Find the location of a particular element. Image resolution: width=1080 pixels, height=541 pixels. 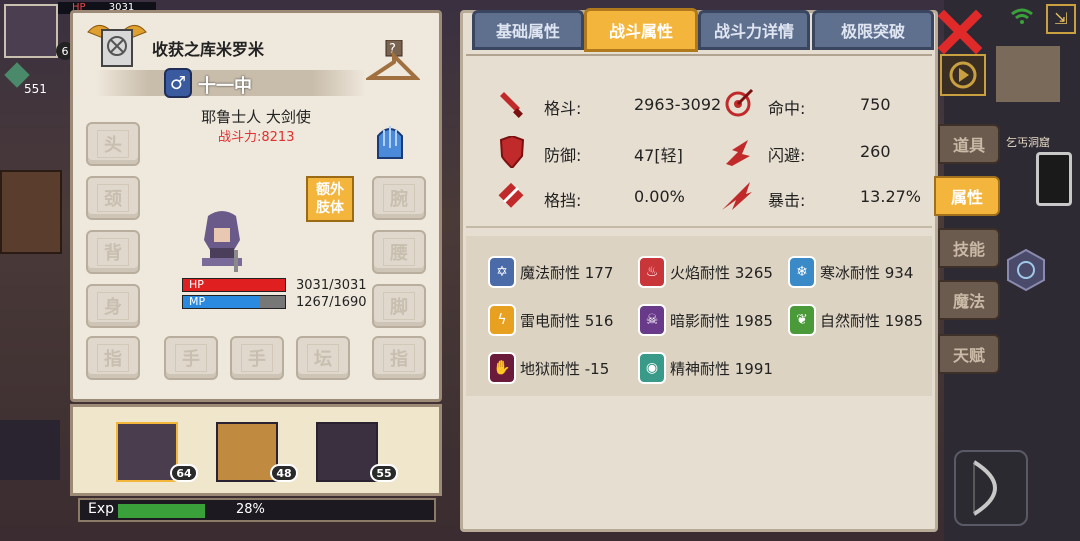

slot-finger-left-label: 指 is located at coordinates (113, 358).